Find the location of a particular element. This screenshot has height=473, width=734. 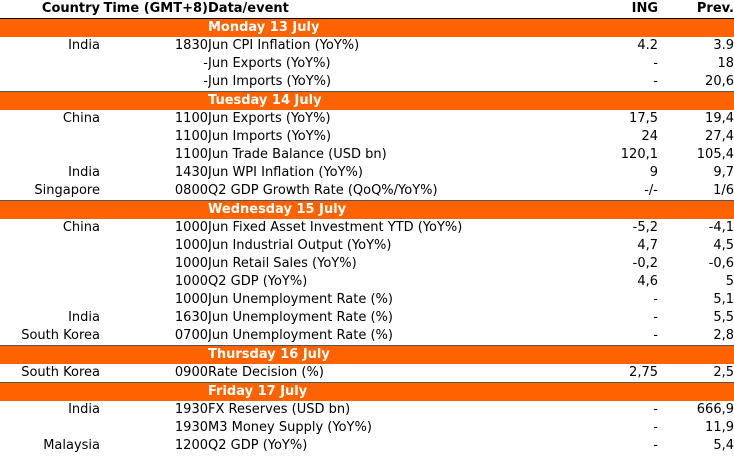

day-label: Tuesday 14 July is located at coordinates (374, 100).